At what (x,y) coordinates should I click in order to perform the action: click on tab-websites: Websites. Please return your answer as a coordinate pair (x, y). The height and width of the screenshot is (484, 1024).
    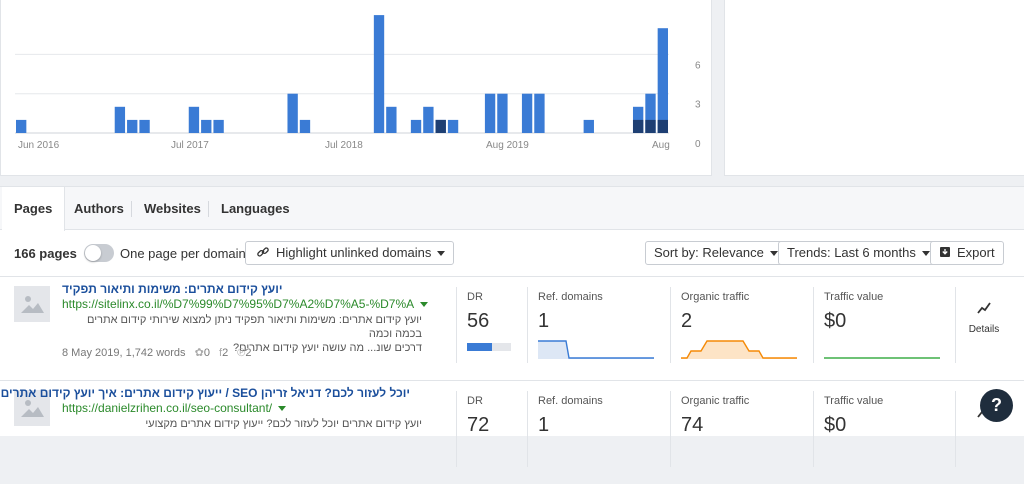
    Looking at the image, I should click on (172, 208).